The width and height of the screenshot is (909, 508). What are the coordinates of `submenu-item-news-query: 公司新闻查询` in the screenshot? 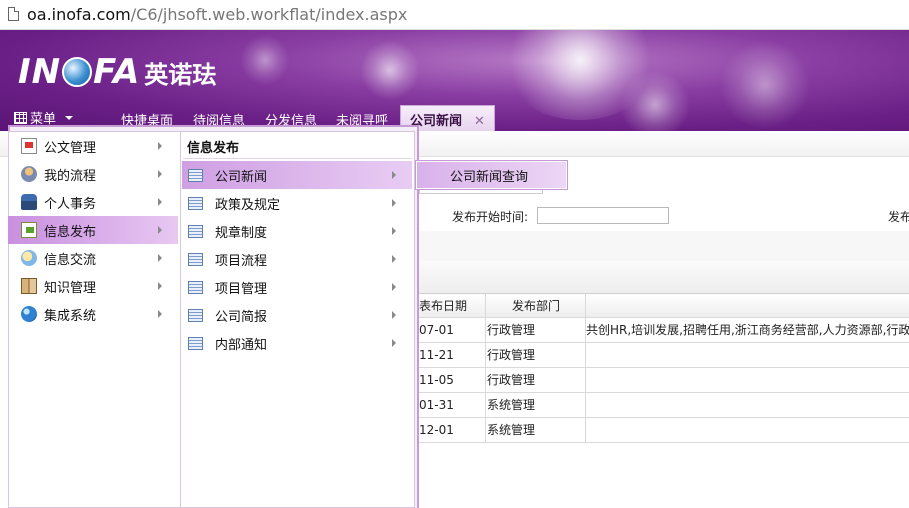 It's located at (491, 175).